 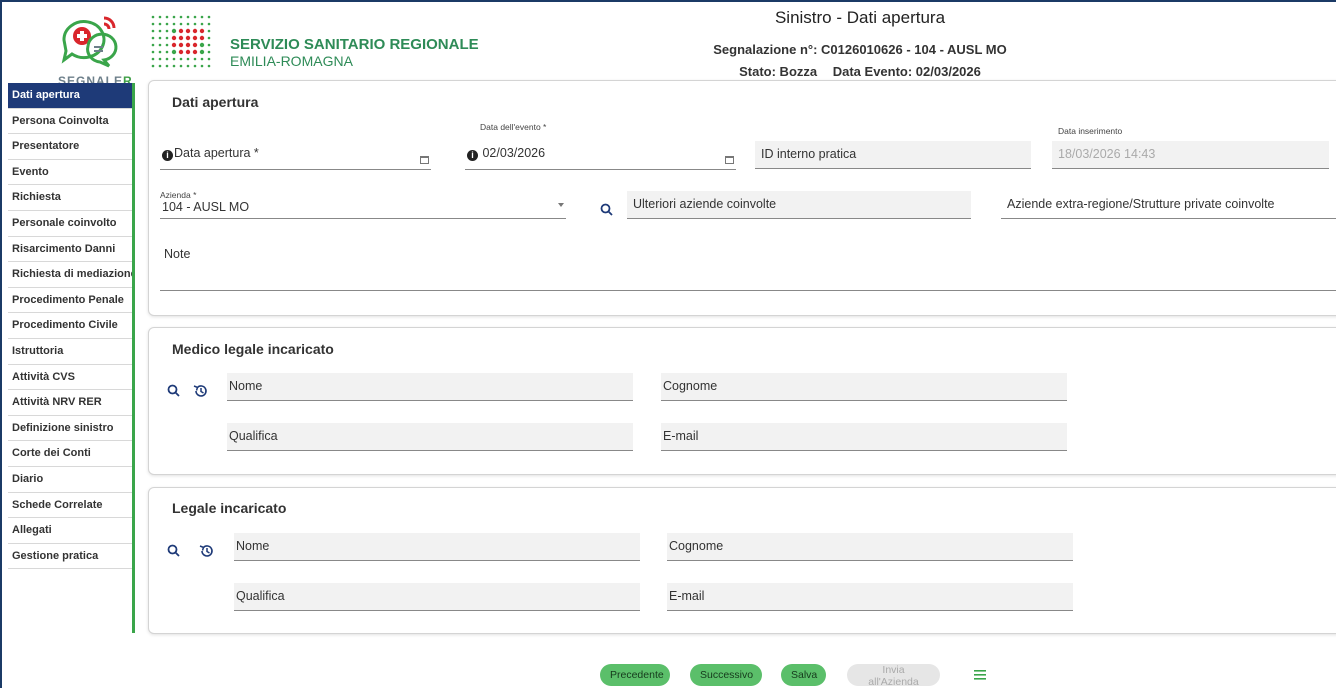 What do you see at coordinates (864, 387) in the screenshot?
I see `medico-cognome-input: Cognome` at bounding box center [864, 387].